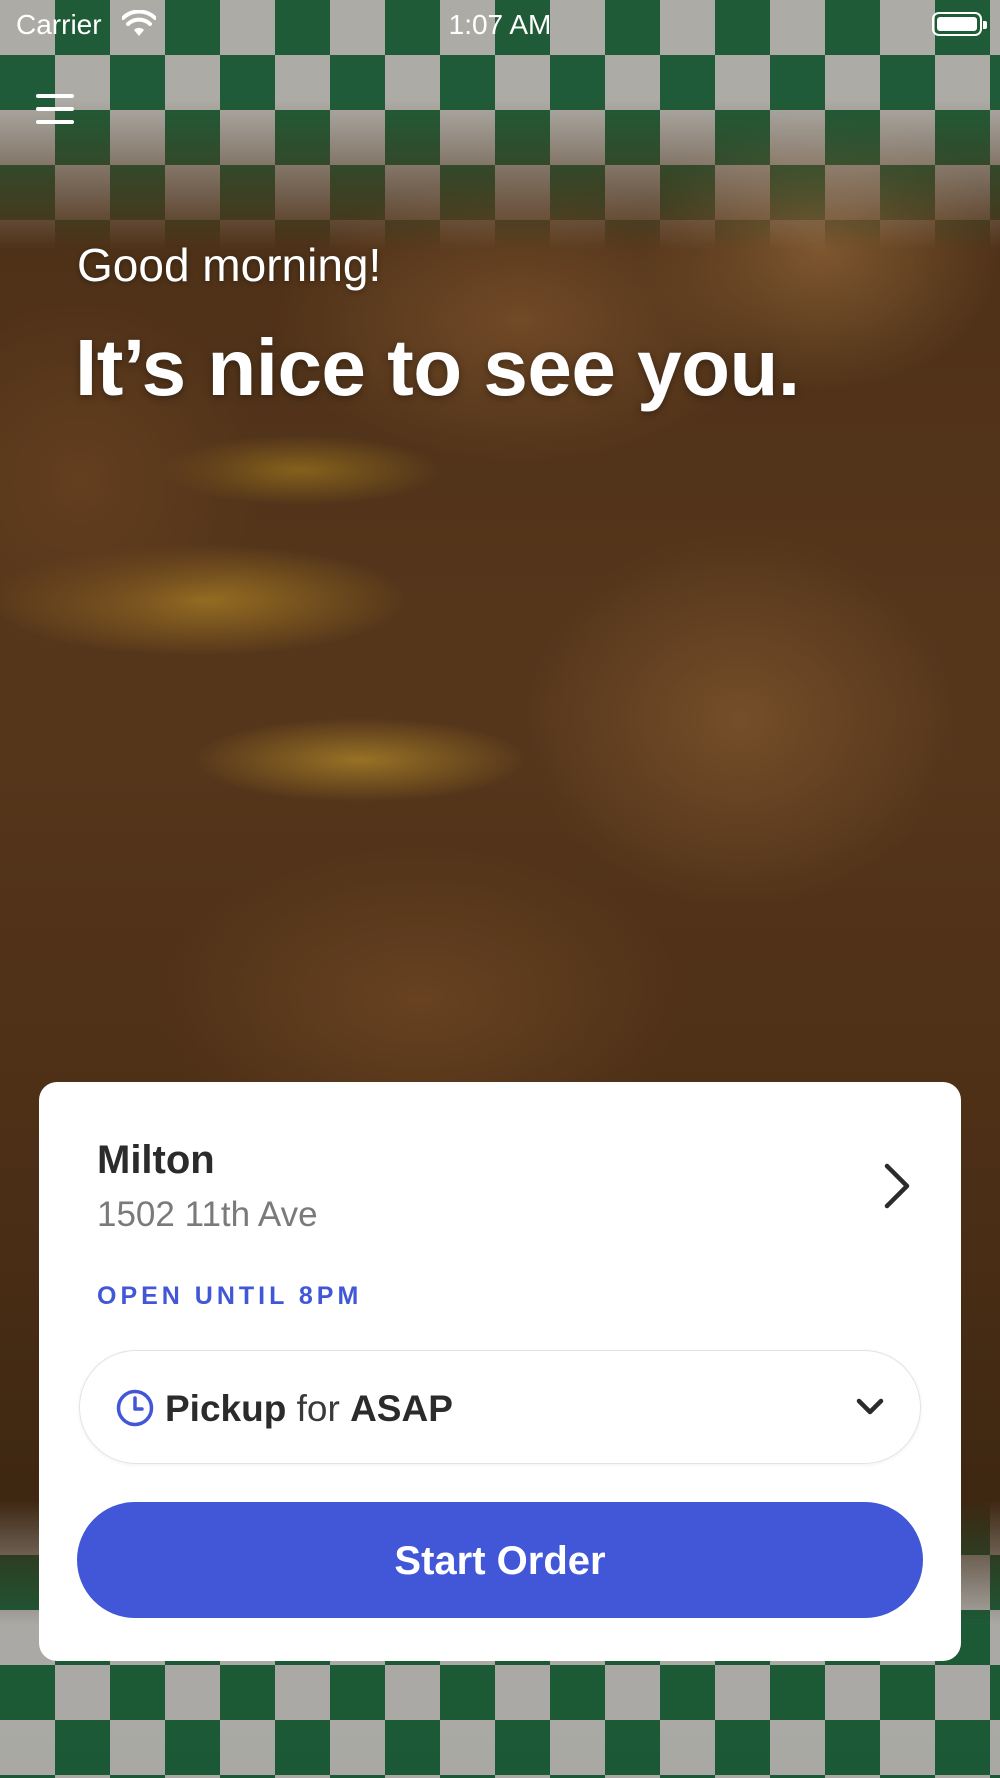  Describe the element at coordinates (500, 1407) in the screenshot. I see `order-type-selector: Pickup for ASAP` at that location.